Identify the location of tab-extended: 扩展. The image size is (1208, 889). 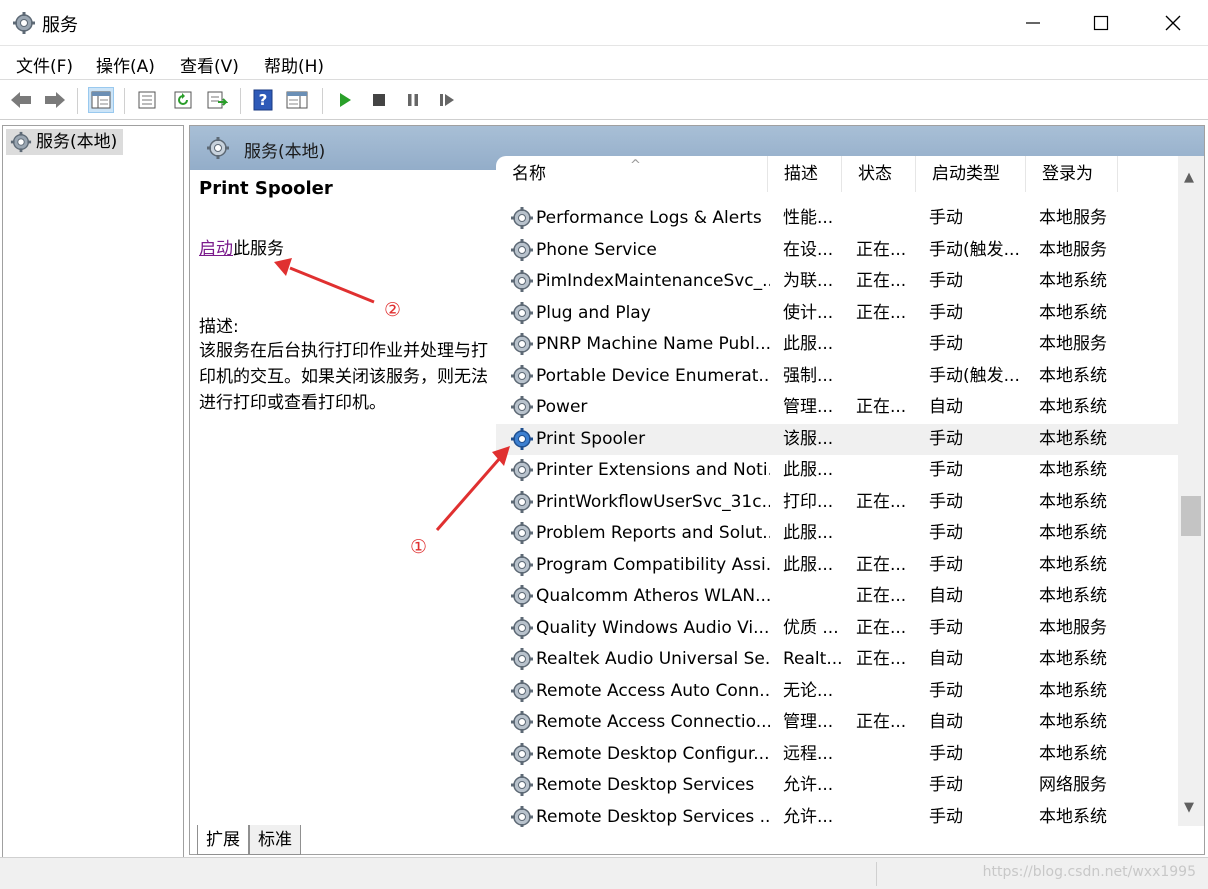
(223, 840).